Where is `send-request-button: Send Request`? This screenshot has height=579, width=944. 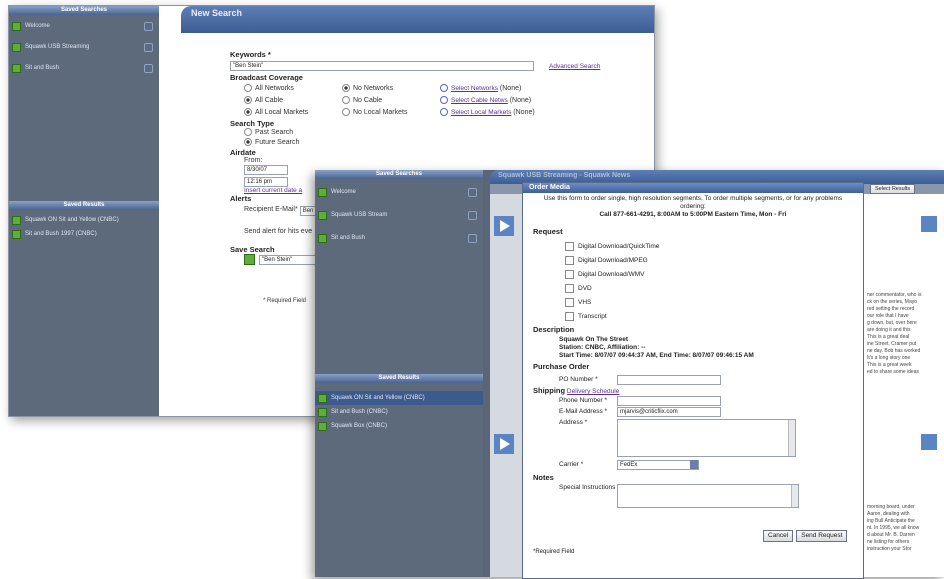 send-request-button: Send Request is located at coordinates (822, 536).